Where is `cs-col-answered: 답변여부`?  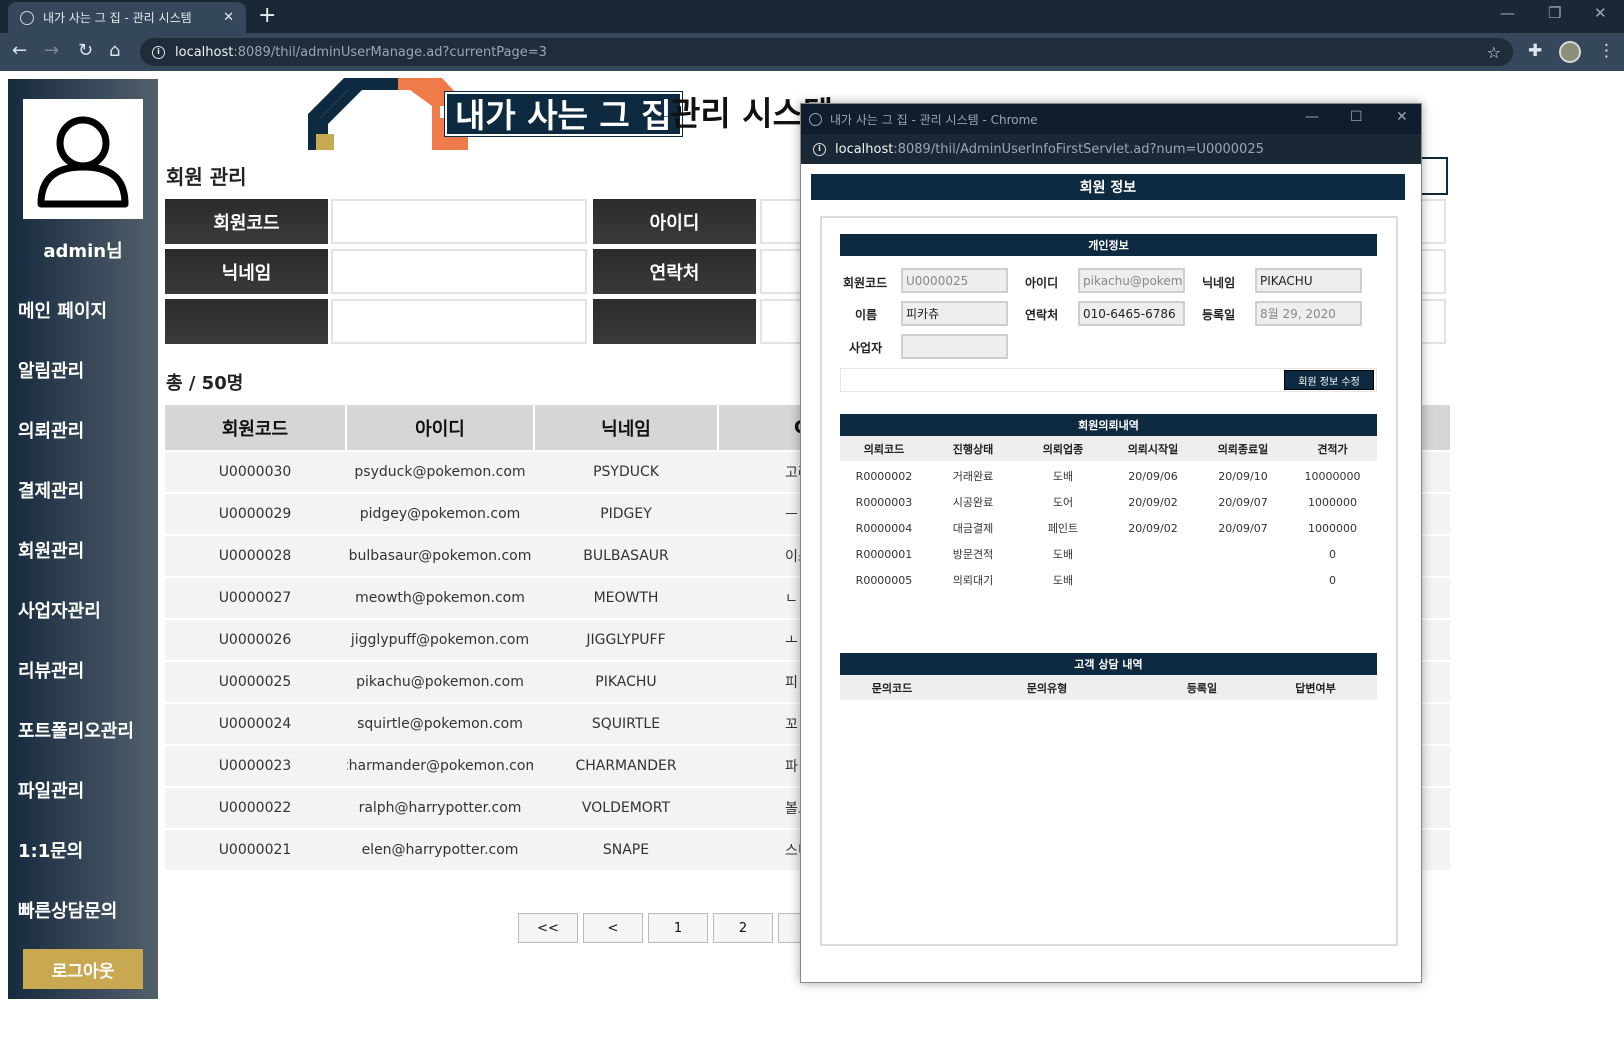
cs-col-answered: 답변여부 is located at coordinates (1315, 688).